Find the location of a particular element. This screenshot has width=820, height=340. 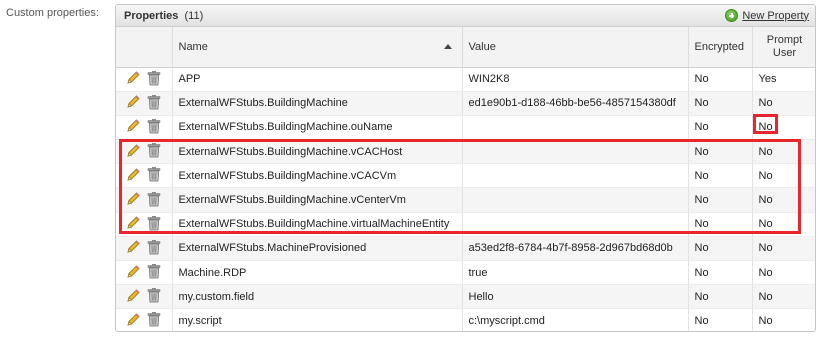

table-row: APP WIN2K8 No Yes is located at coordinates (465, 79).